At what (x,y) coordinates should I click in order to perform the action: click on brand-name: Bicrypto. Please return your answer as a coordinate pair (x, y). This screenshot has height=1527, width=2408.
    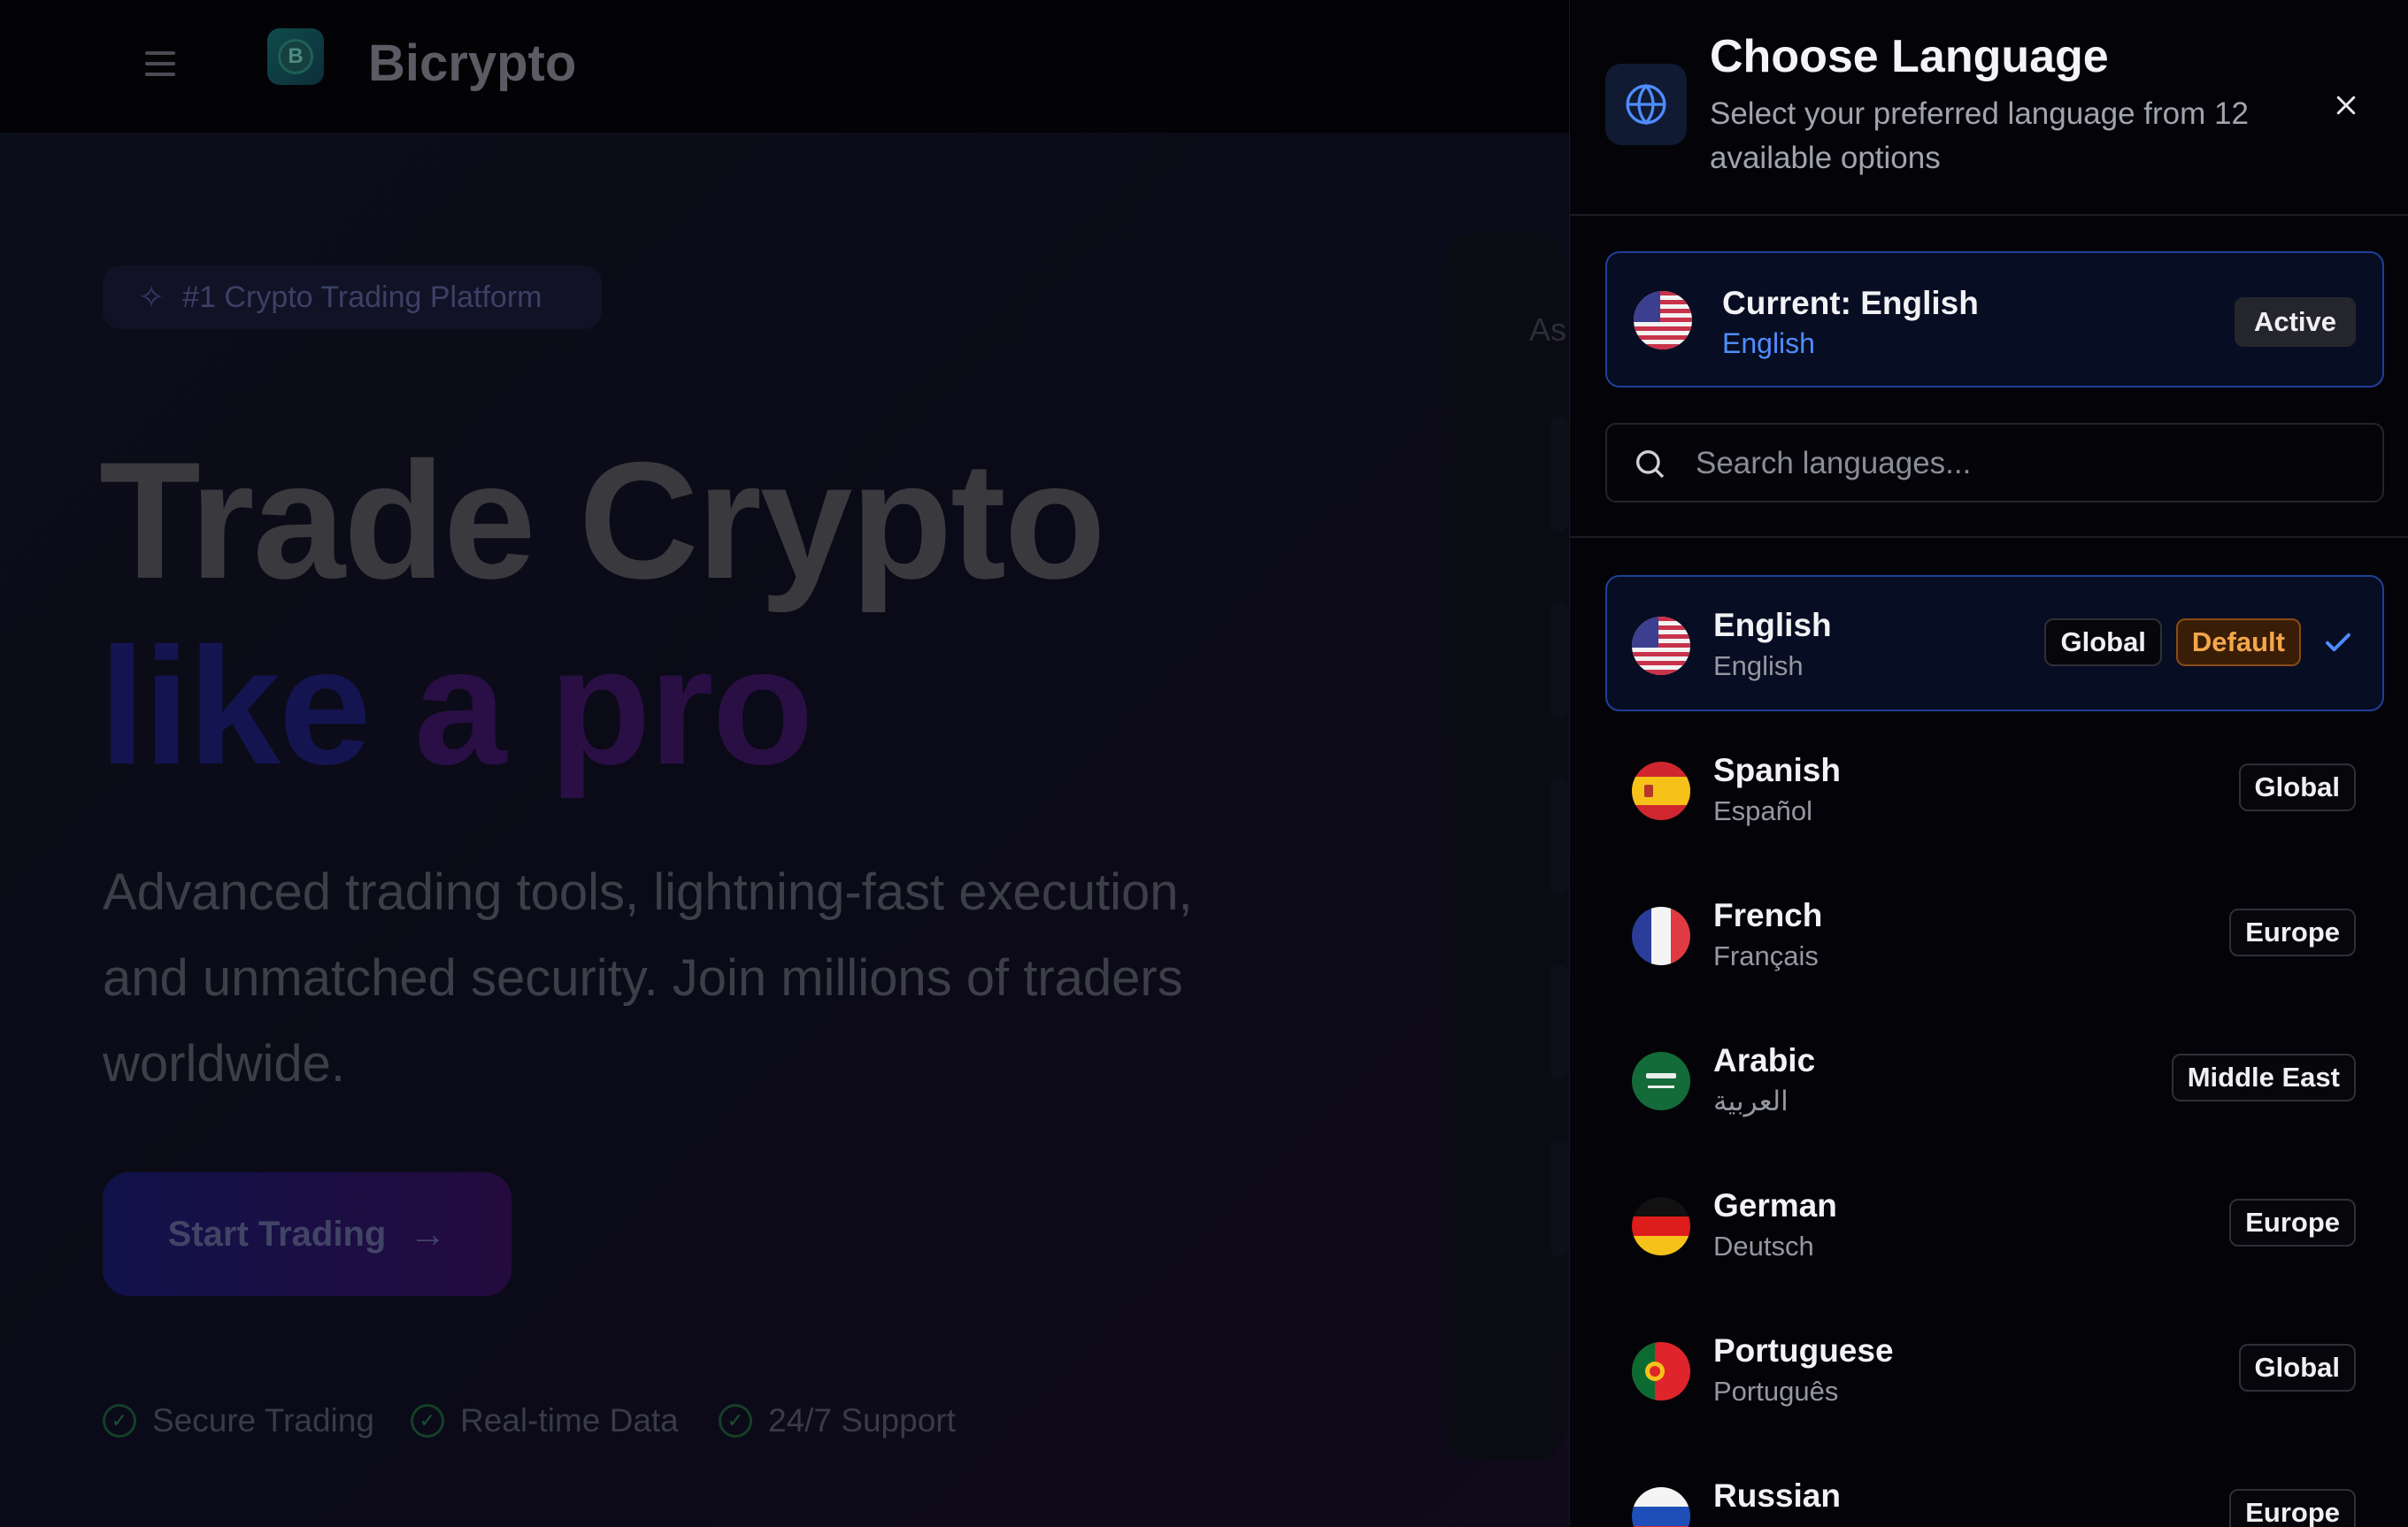
    Looking at the image, I should click on (472, 63).